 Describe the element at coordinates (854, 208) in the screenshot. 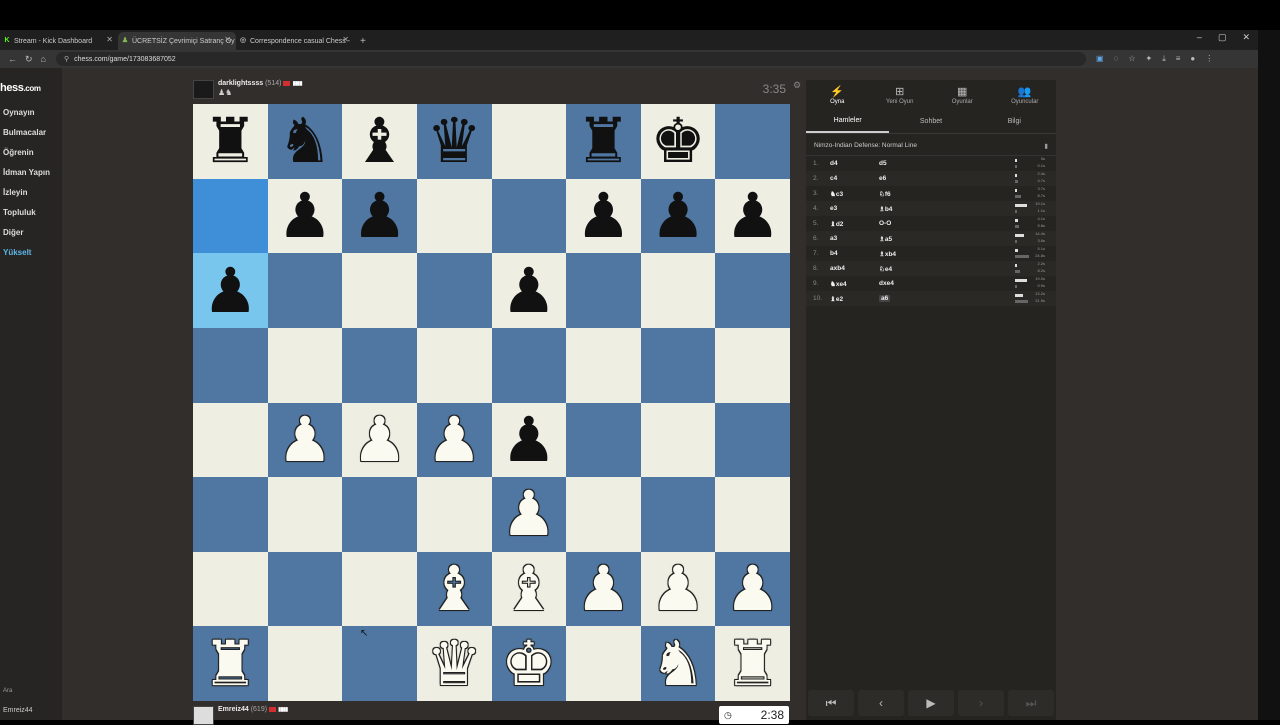

I see `white-move: e3` at that location.